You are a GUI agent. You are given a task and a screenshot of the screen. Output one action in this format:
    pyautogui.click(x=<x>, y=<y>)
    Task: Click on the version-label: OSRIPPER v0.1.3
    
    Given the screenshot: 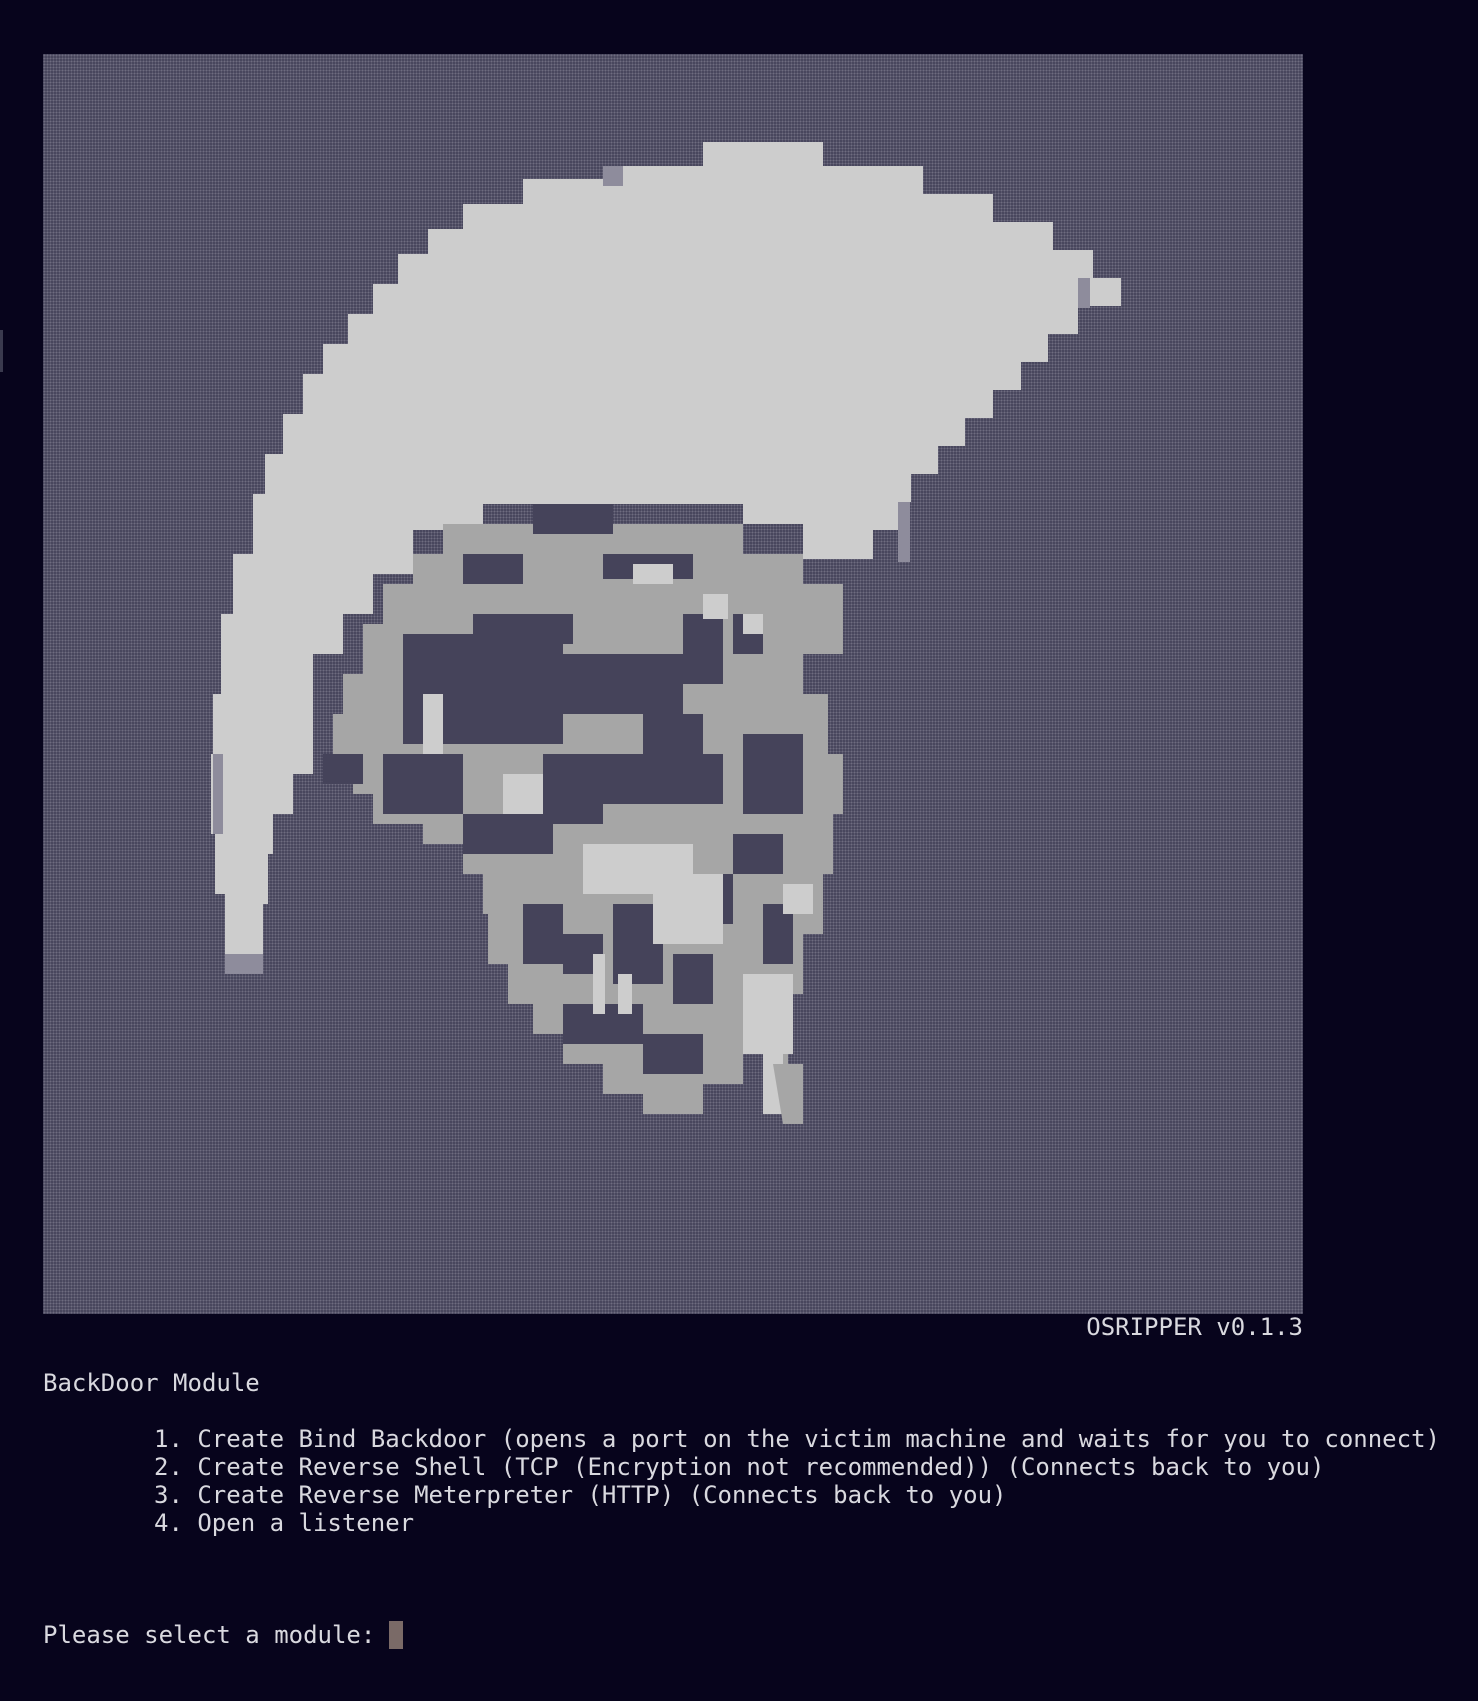 What is the action you would take?
    pyautogui.click(x=1194, y=1327)
    